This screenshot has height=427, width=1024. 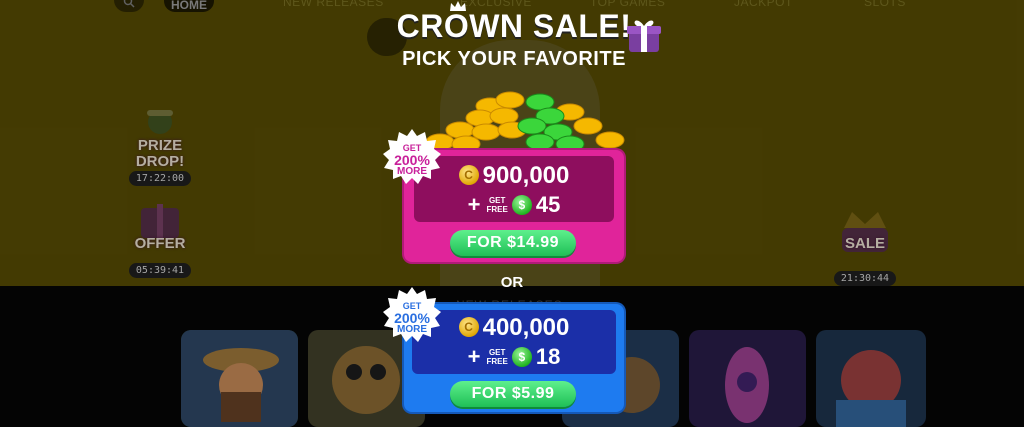 What do you see at coordinates (526, 327) in the screenshot?
I see `offer-2-coin-amount: 400,000` at bounding box center [526, 327].